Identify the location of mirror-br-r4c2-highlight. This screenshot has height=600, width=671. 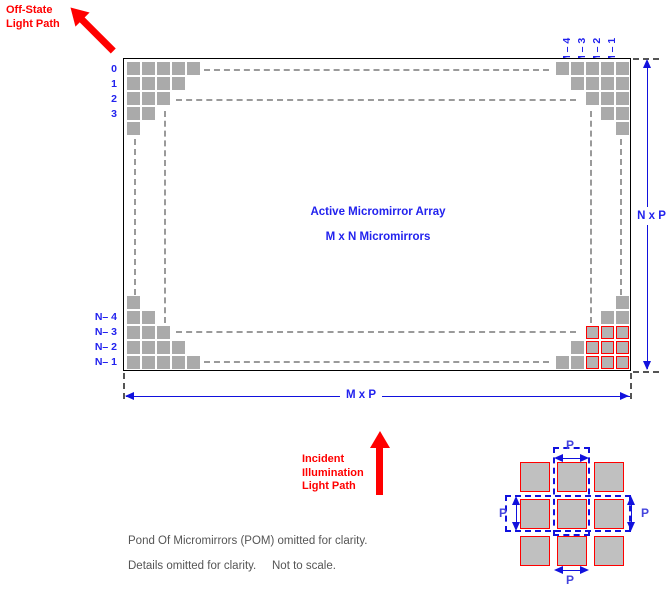
(592, 362).